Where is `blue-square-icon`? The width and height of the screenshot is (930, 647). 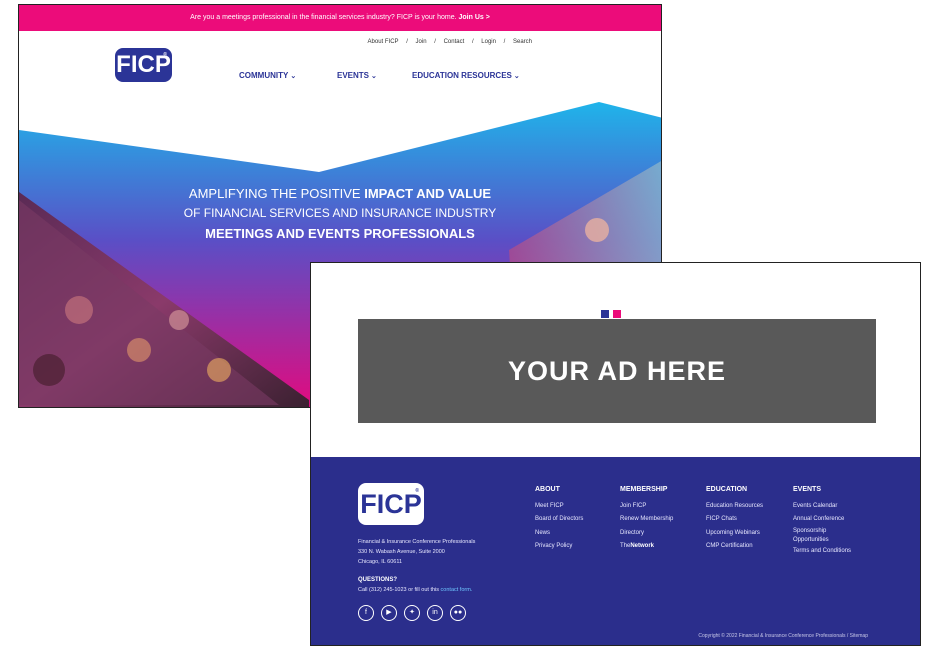
blue-square-icon is located at coordinates (605, 314).